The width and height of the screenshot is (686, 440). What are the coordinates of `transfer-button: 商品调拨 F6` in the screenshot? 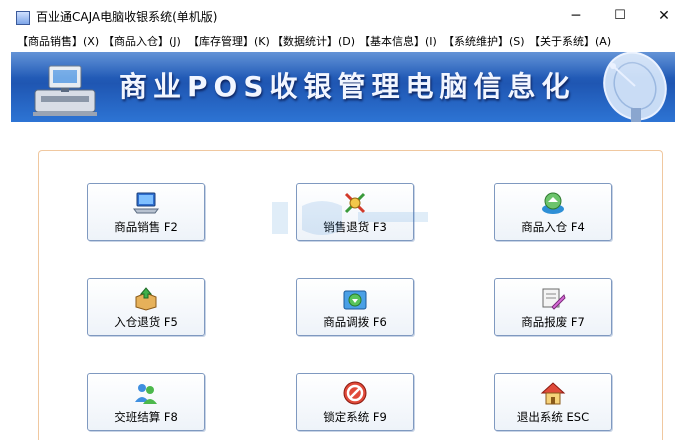 It's located at (355, 307).